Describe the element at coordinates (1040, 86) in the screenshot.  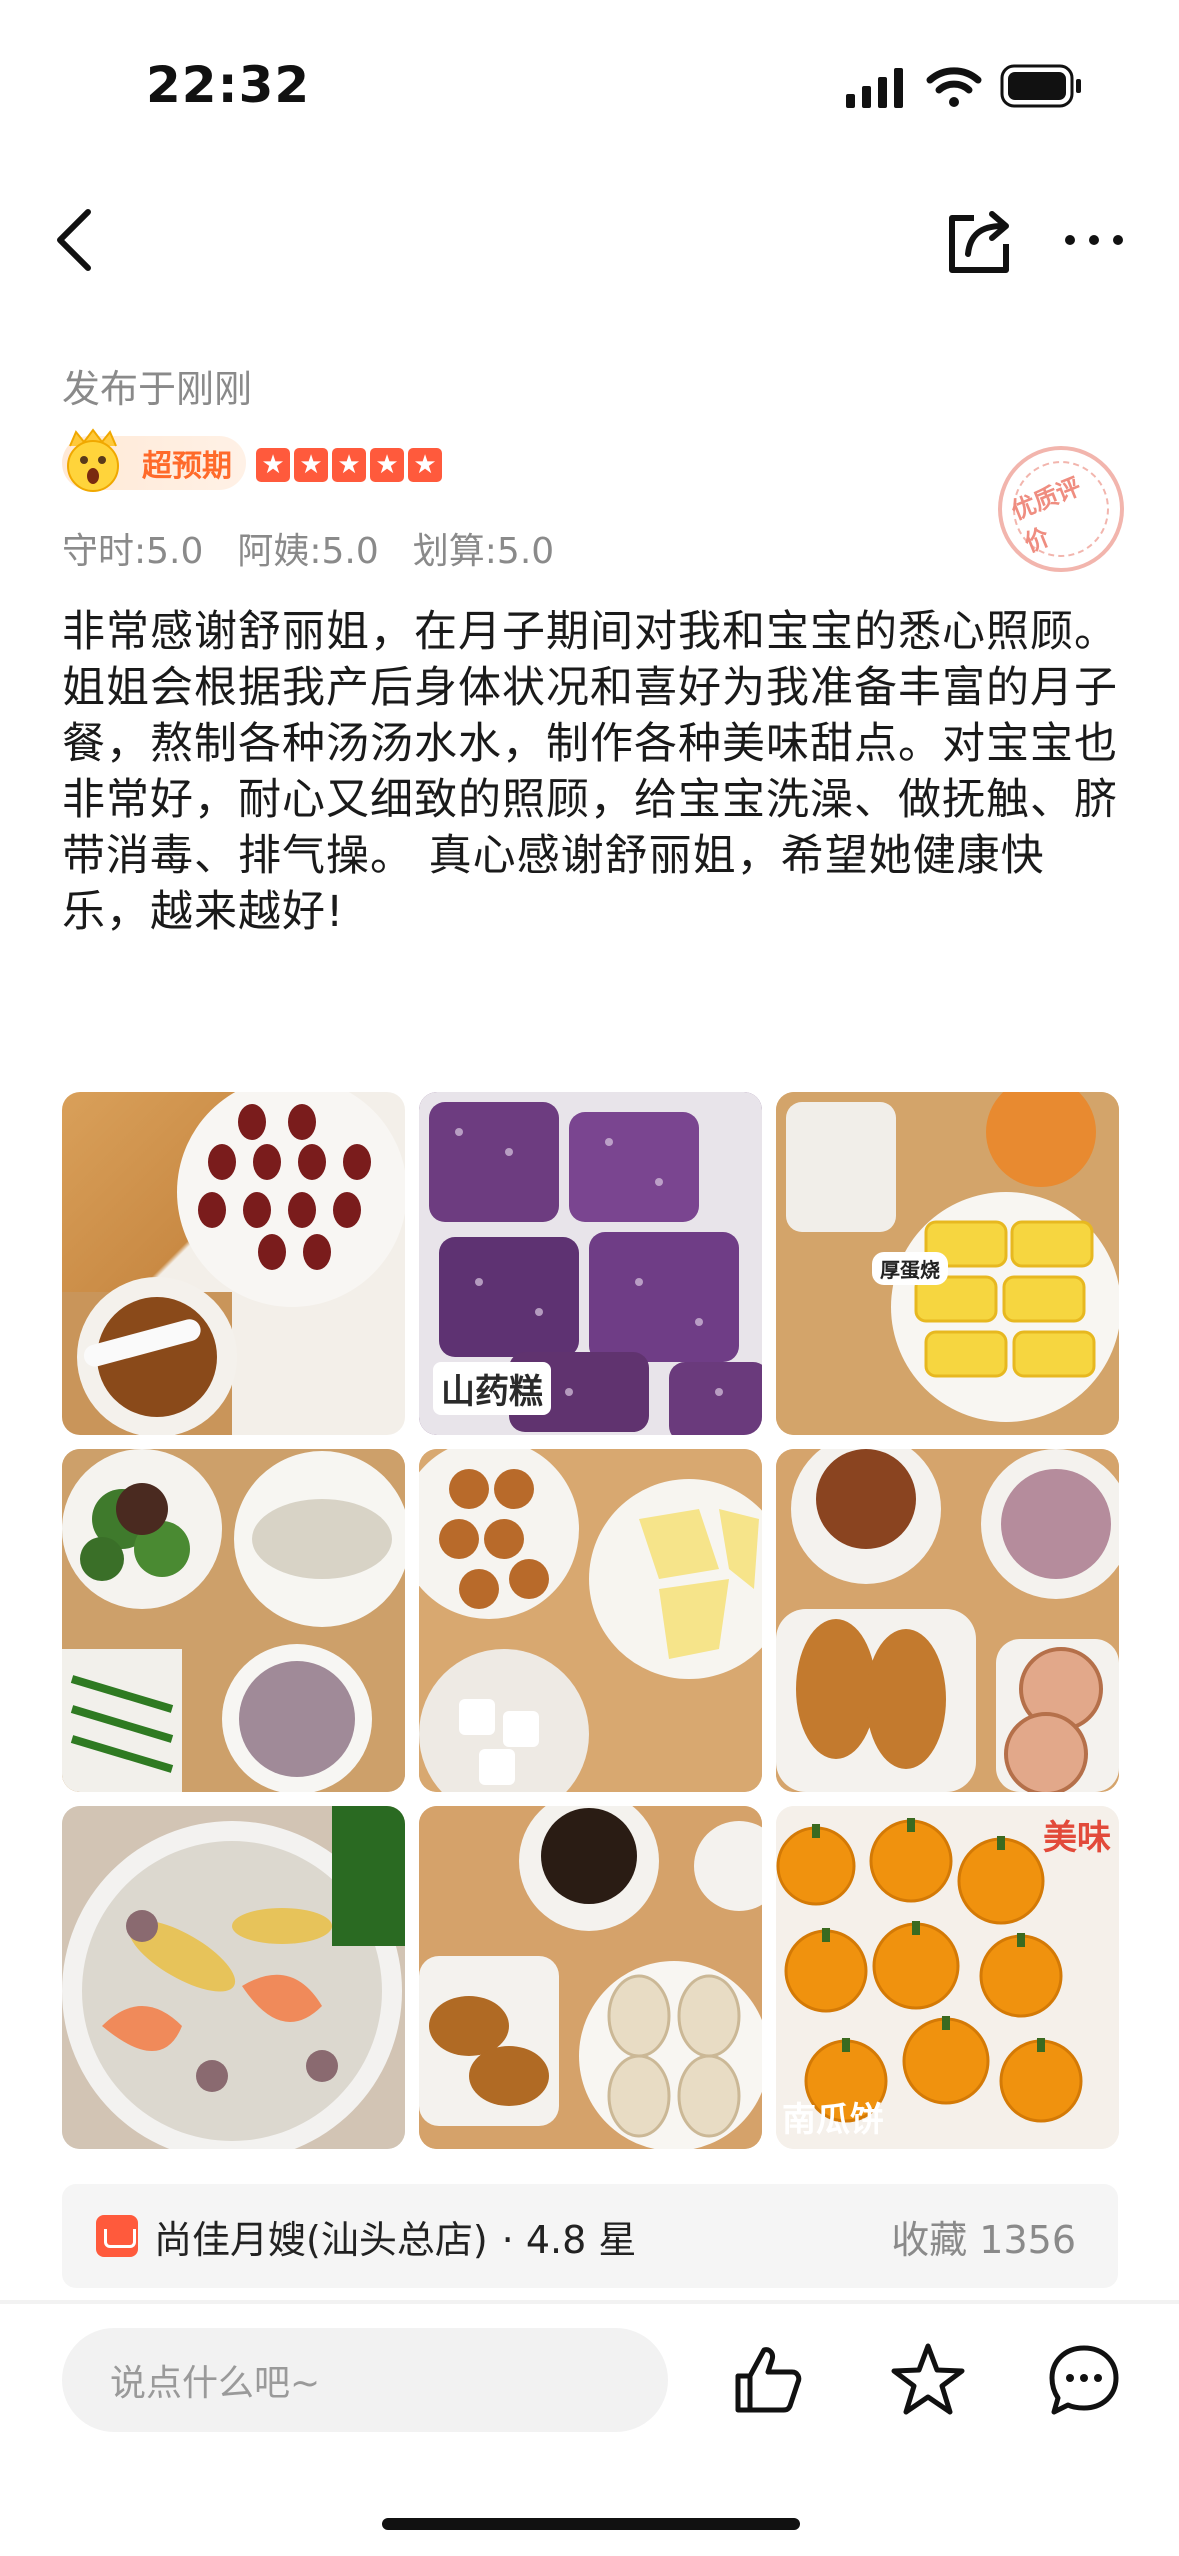
I see `battery-icon` at that location.